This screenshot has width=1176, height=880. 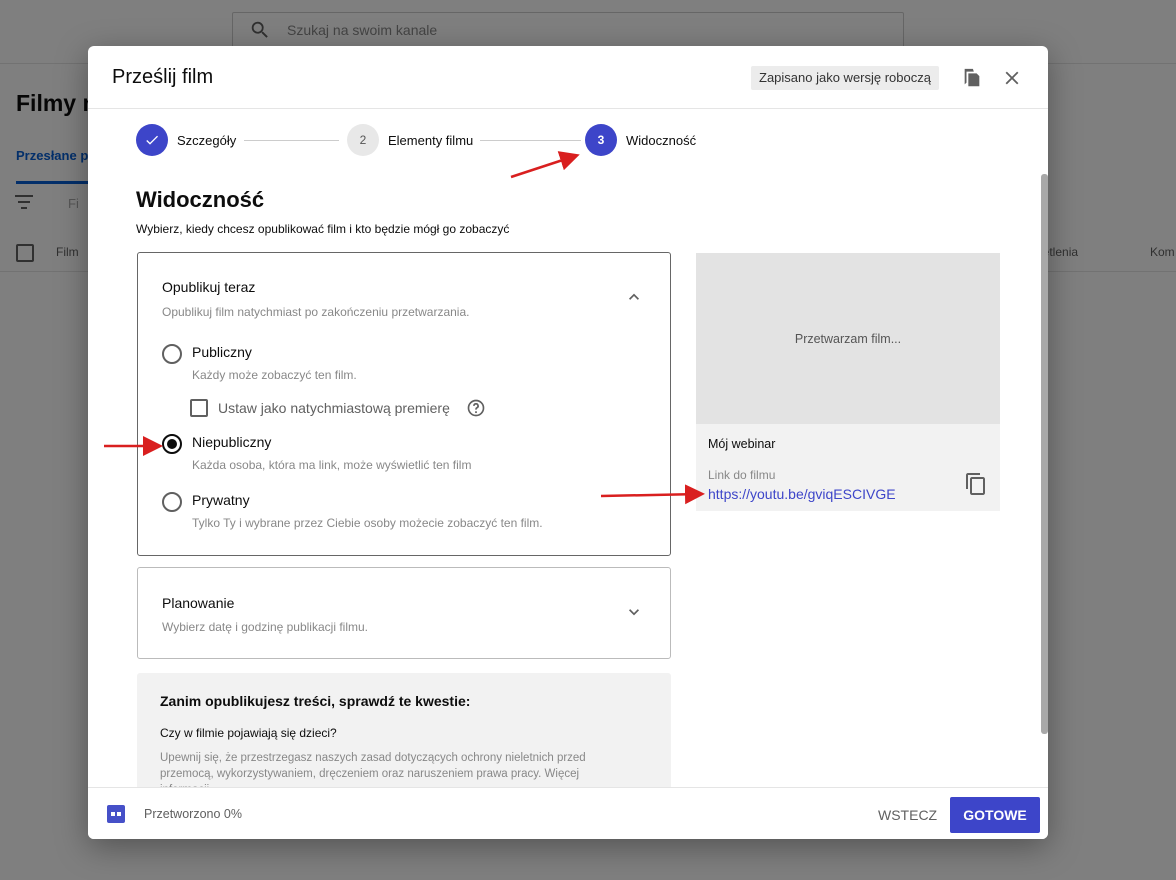 I want to click on option-label: Prywatny, so click(x=221, y=500).